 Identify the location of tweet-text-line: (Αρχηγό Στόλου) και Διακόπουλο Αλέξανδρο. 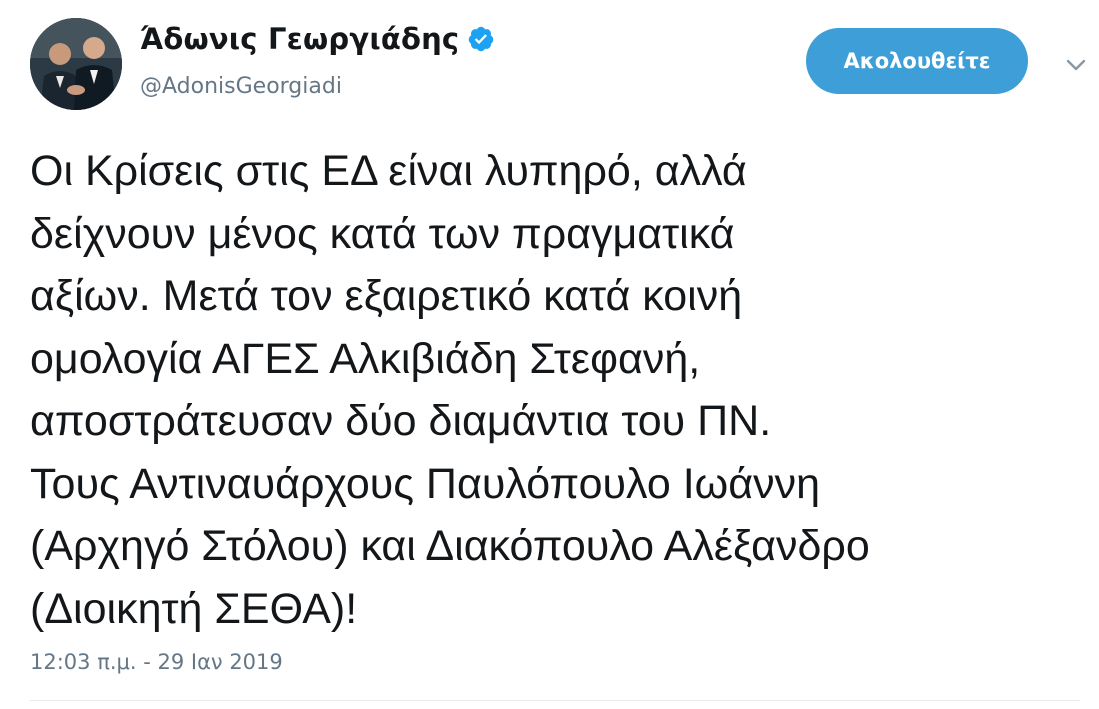
(450, 546).